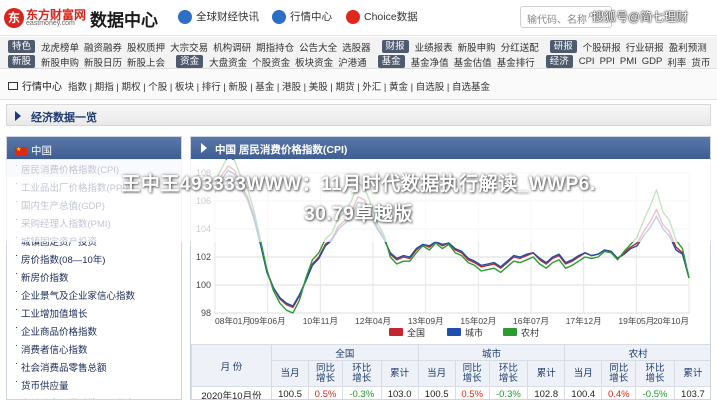 The width and height of the screenshot is (717, 400). What do you see at coordinates (426, 321) in the screenshot?
I see `x-tick-label: 13年09月` at bounding box center [426, 321].